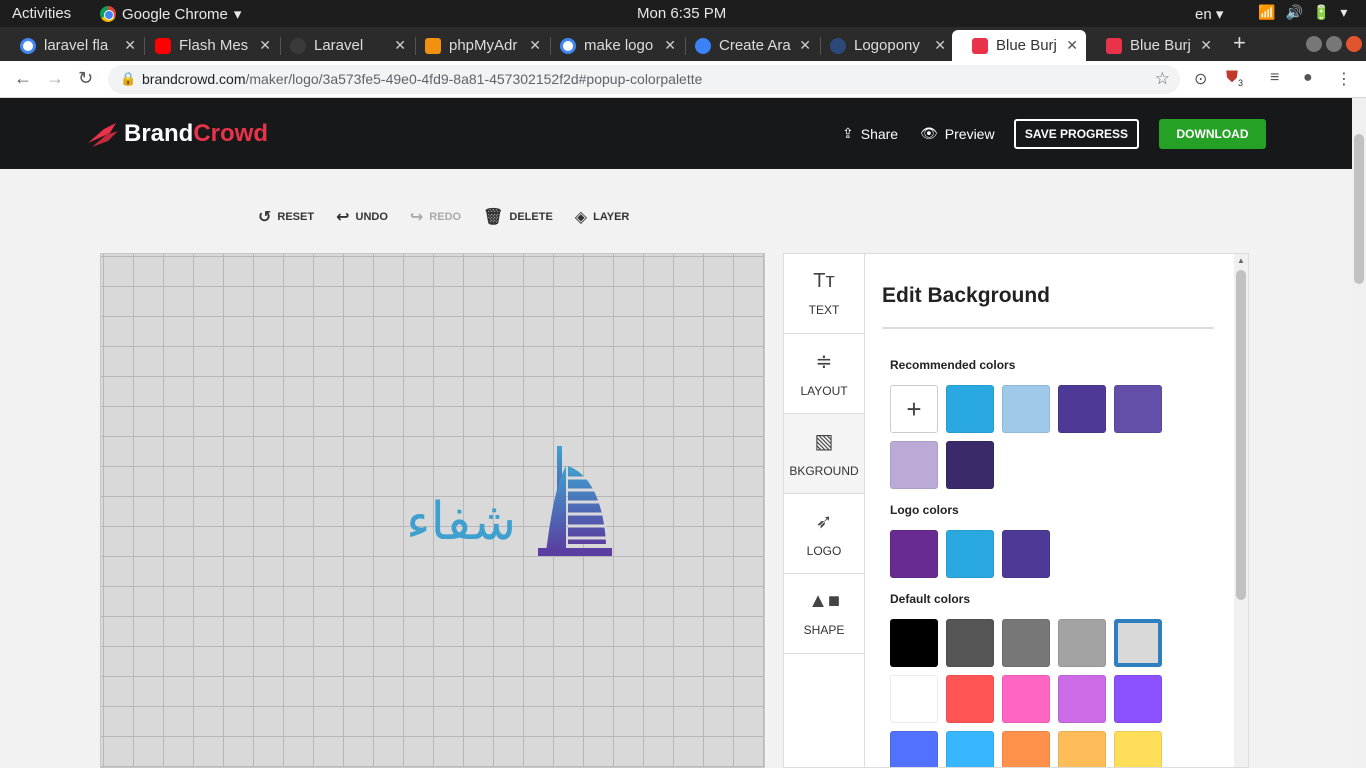 This screenshot has width=1366, height=768. What do you see at coordinates (824, 601) in the screenshot?
I see `shapes-icon: ▲■` at bounding box center [824, 601].